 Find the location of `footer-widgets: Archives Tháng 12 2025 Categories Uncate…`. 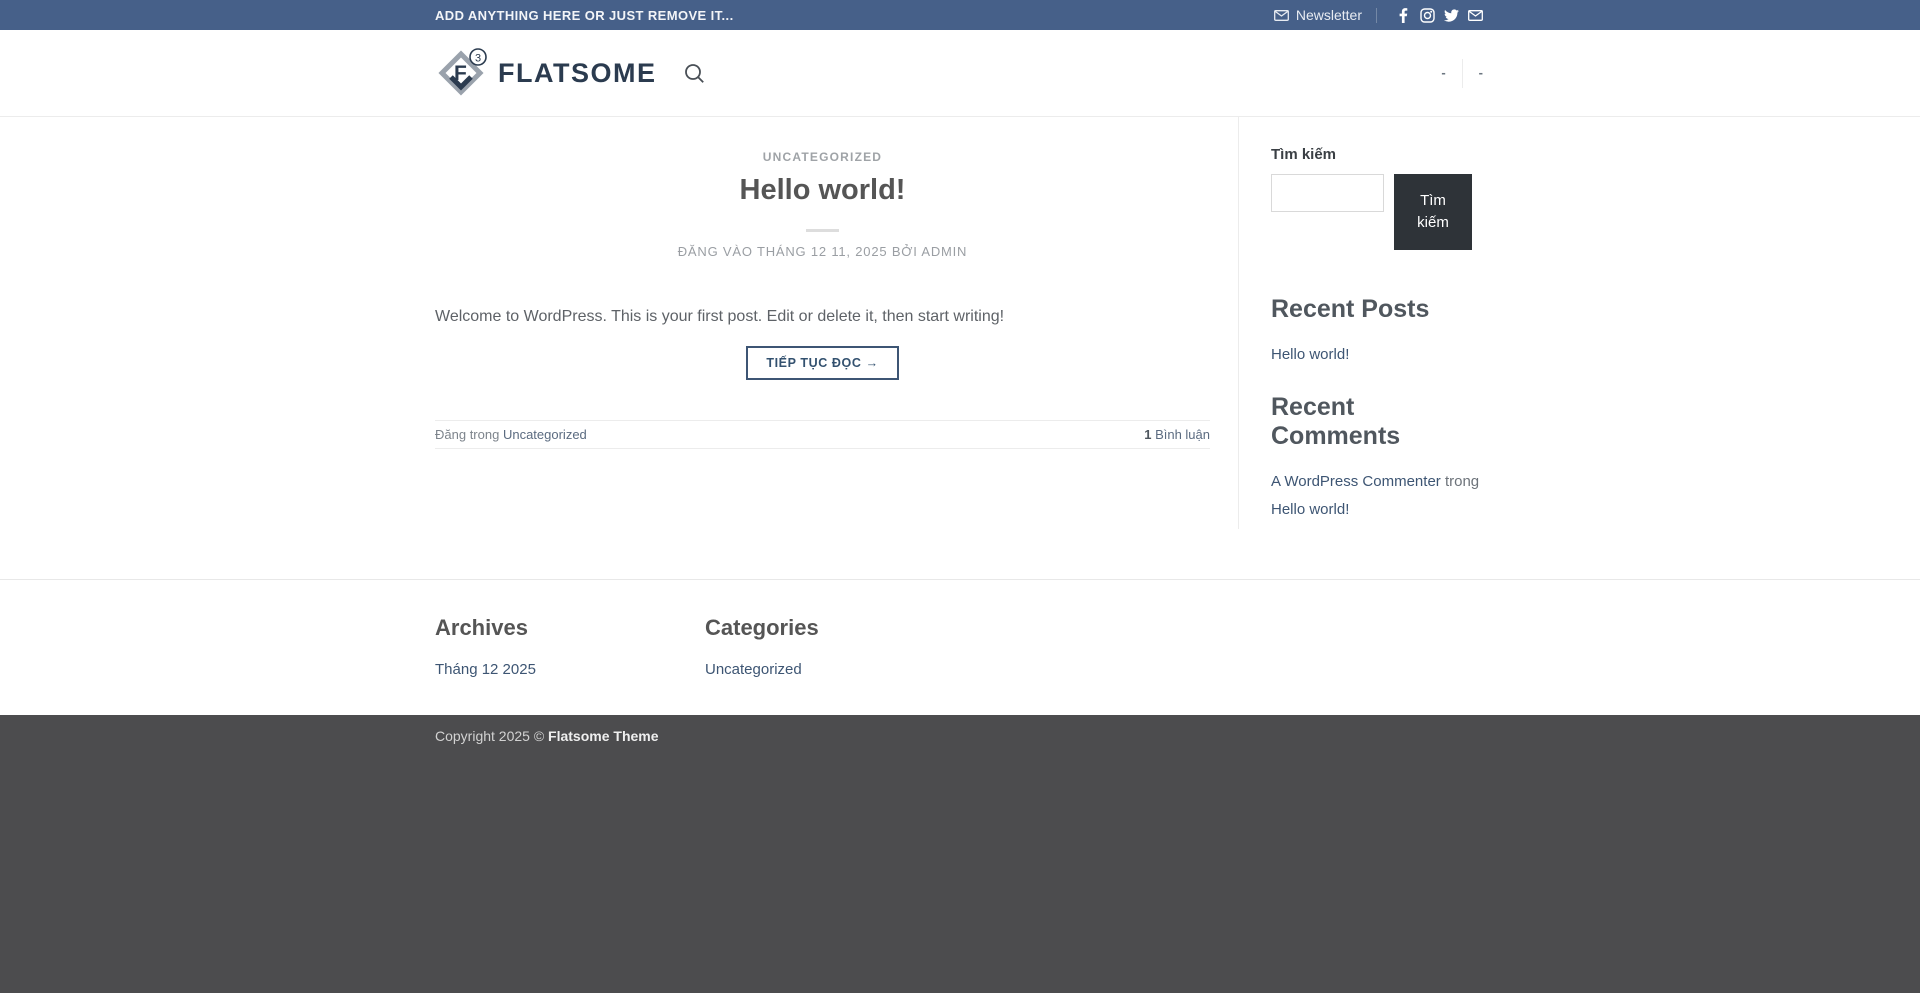

footer-widgets: Archives Tháng 12 2025 Categories Uncate… is located at coordinates (960, 647).